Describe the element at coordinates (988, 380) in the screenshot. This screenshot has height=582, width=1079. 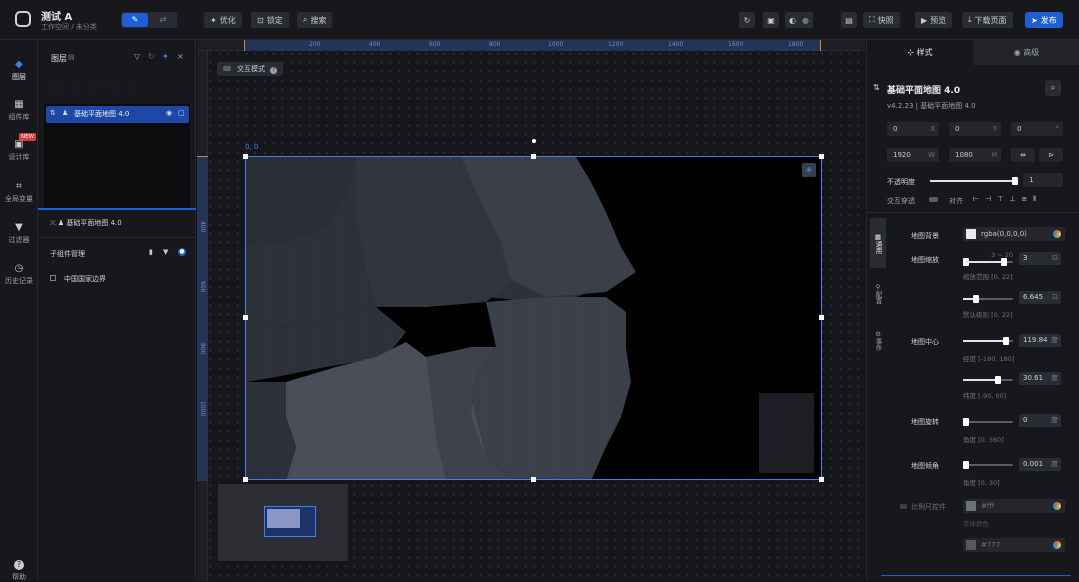
I see `lat-slider` at that location.